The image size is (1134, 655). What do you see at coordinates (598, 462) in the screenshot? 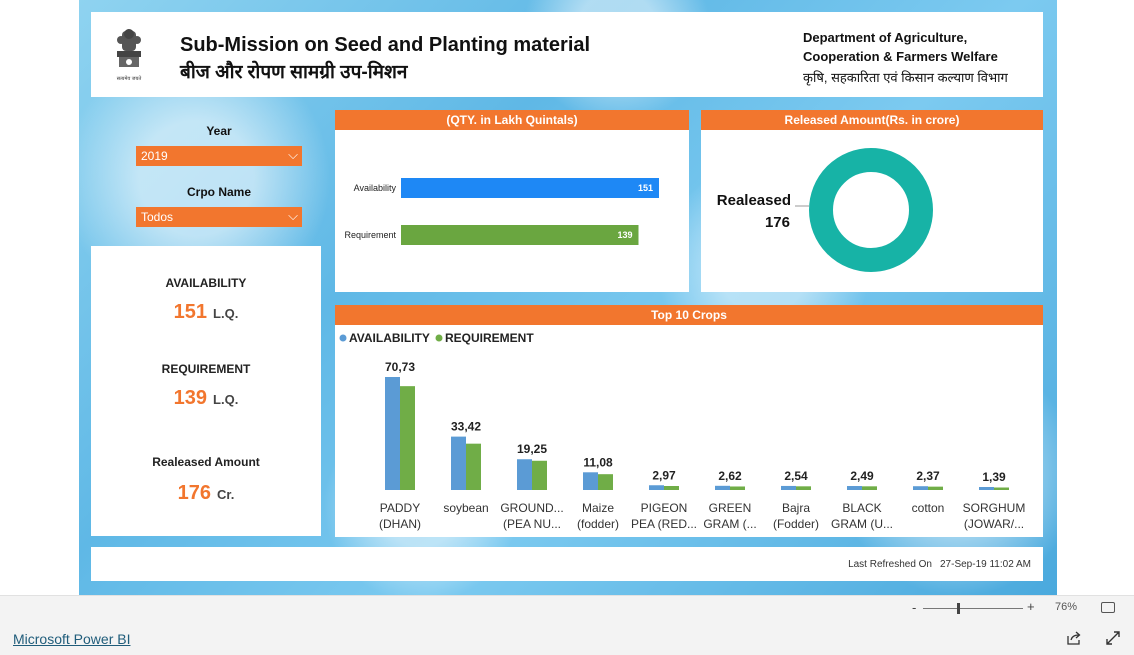
I see `data-label: 11,08` at bounding box center [598, 462].